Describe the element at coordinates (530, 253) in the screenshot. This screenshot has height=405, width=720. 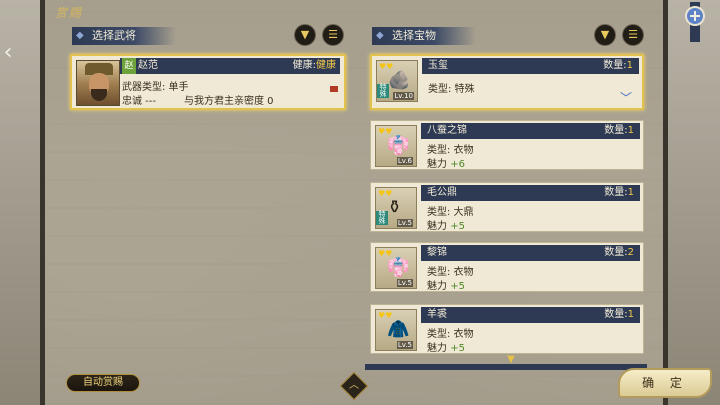
I see `treasure-namebar: 黎锦 数量:2` at that location.